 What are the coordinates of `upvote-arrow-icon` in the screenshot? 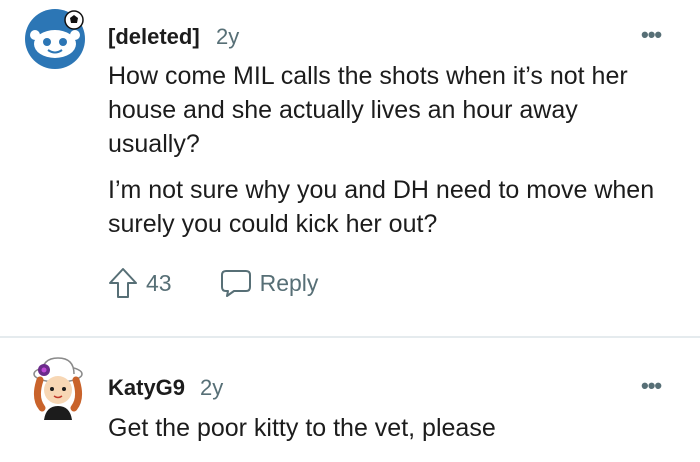 It's located at (123, 283).